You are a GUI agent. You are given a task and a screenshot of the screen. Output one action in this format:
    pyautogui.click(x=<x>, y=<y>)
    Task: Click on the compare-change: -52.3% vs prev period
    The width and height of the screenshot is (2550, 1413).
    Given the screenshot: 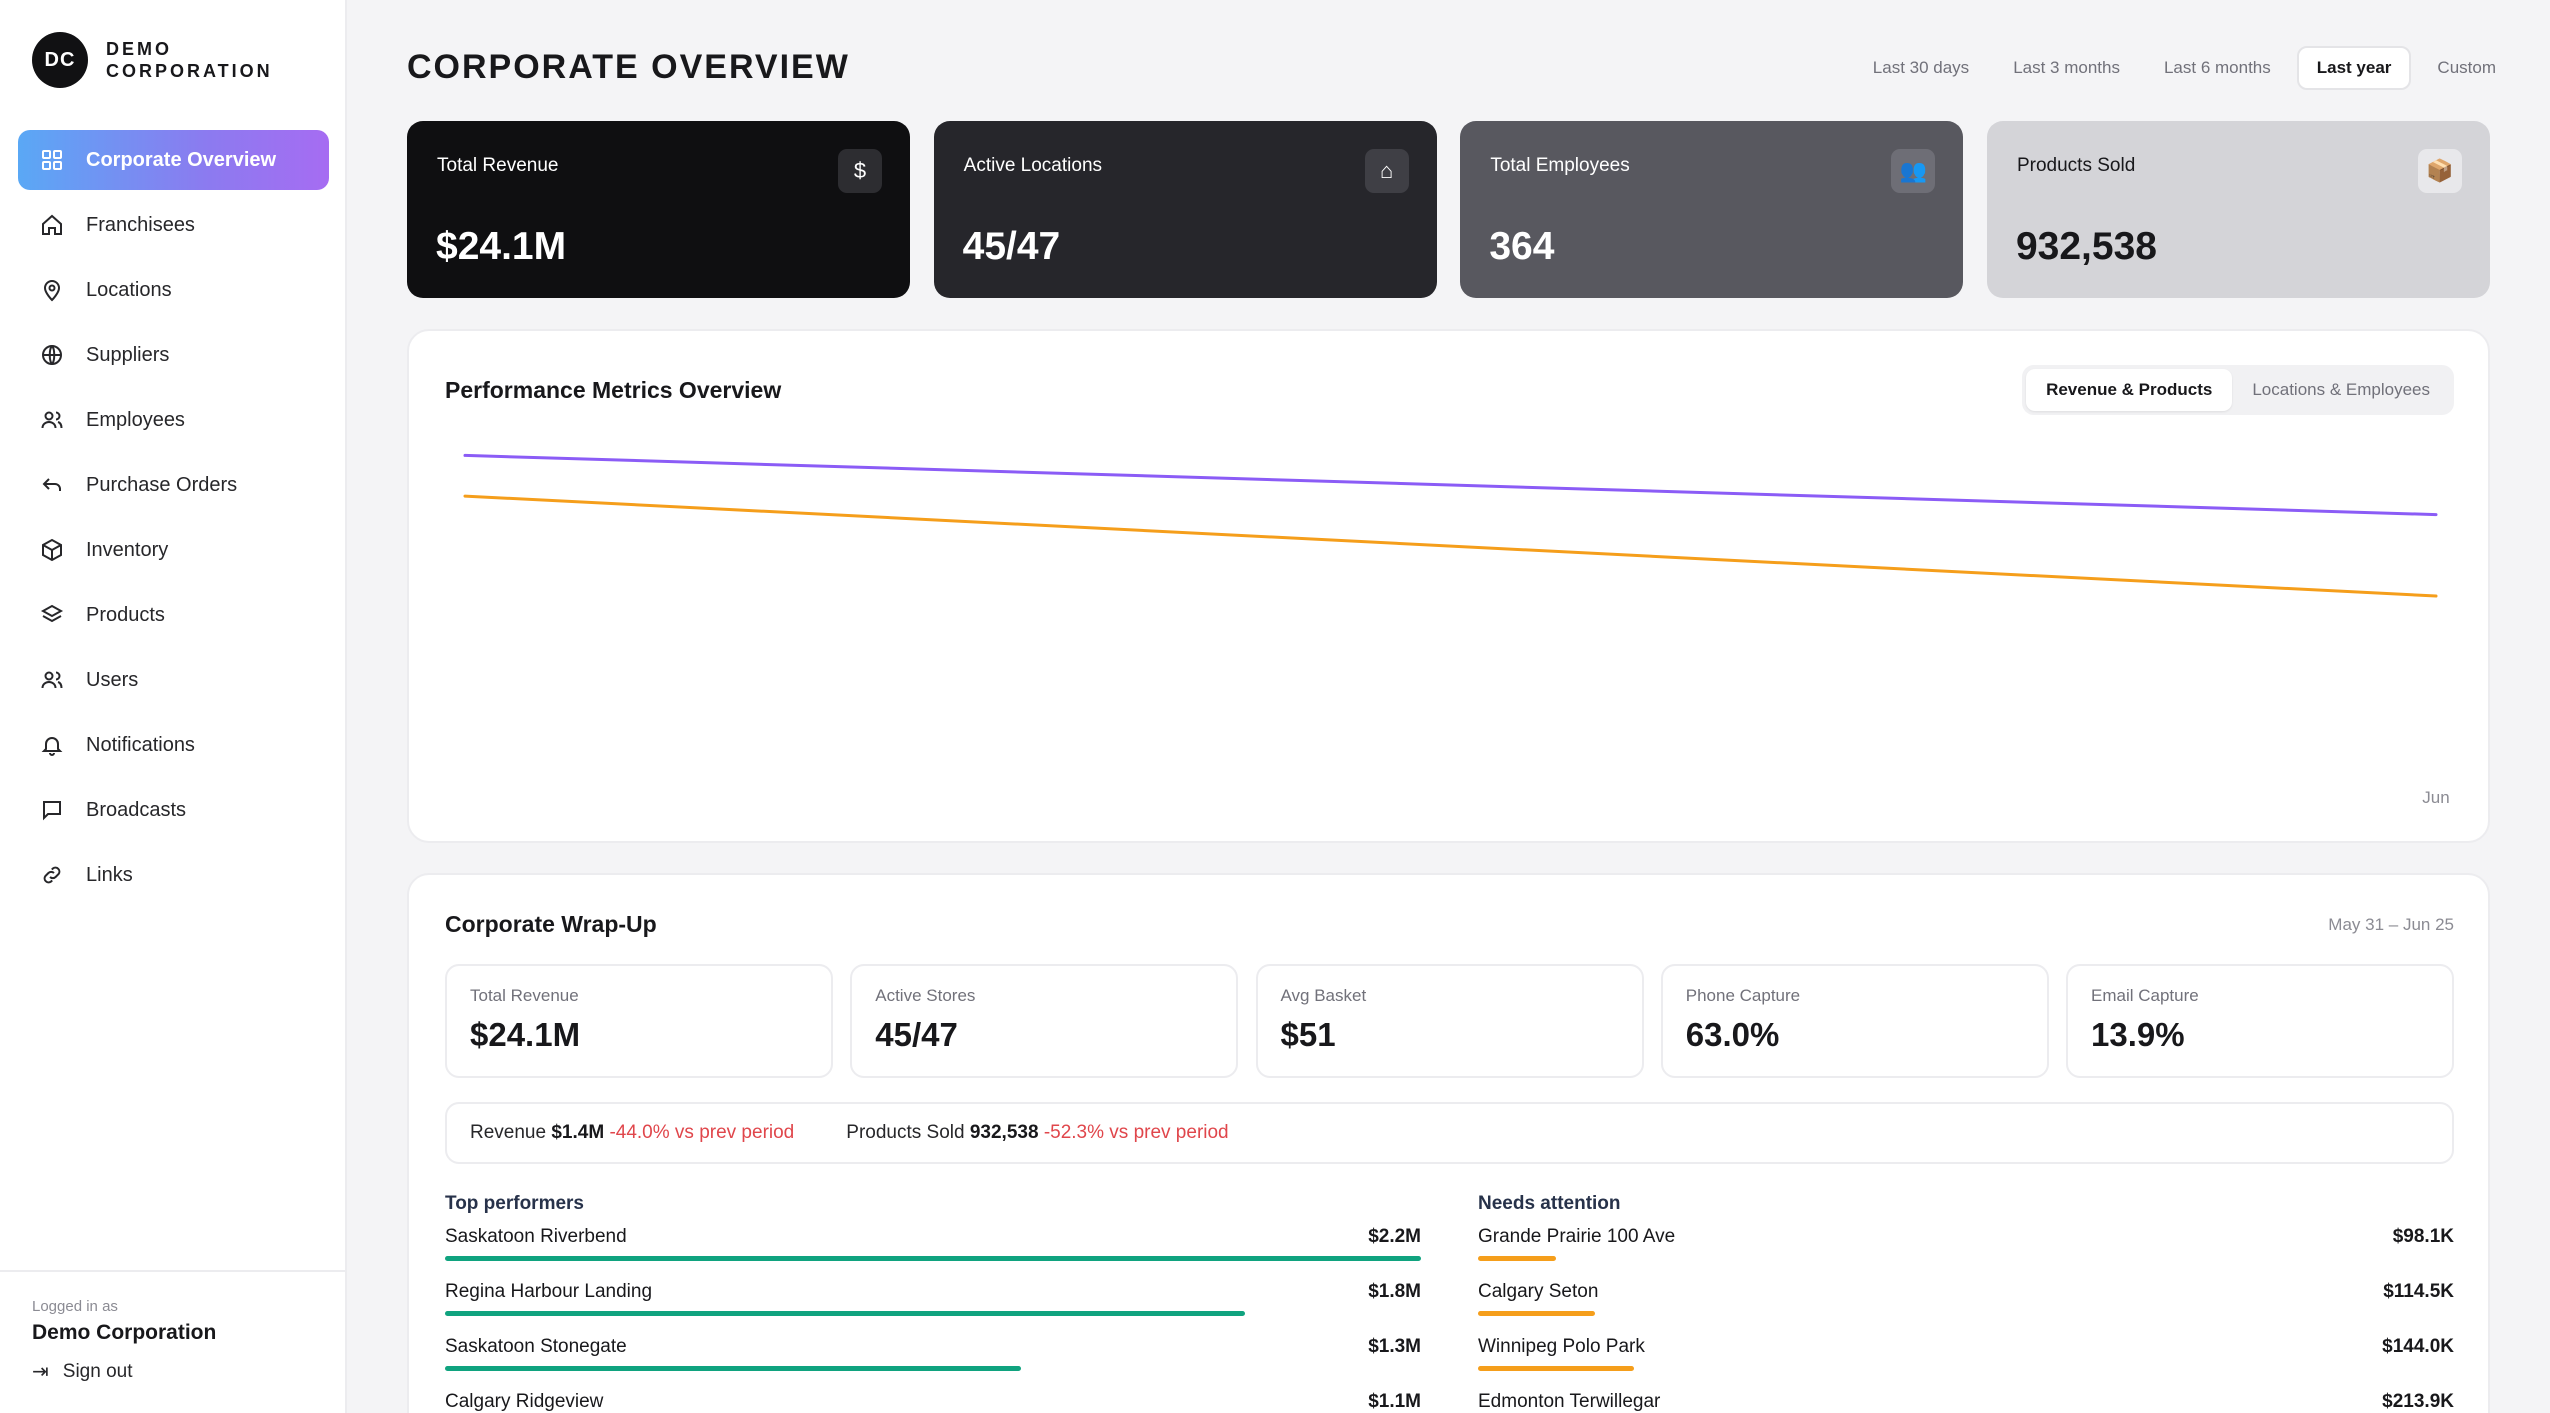 What is the action you would take?
    pyautogui.click(x=1136, y=1132)
    